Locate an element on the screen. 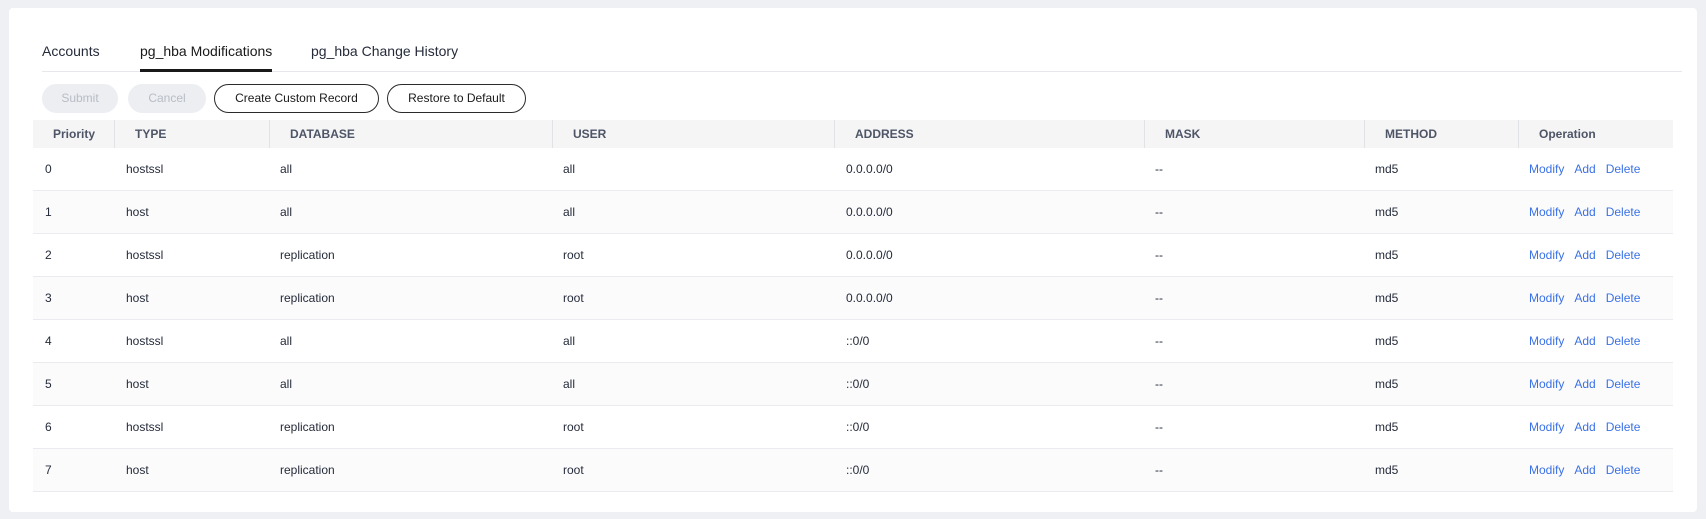  tab-accounts: Accounts is located at coordinates (71, 57).